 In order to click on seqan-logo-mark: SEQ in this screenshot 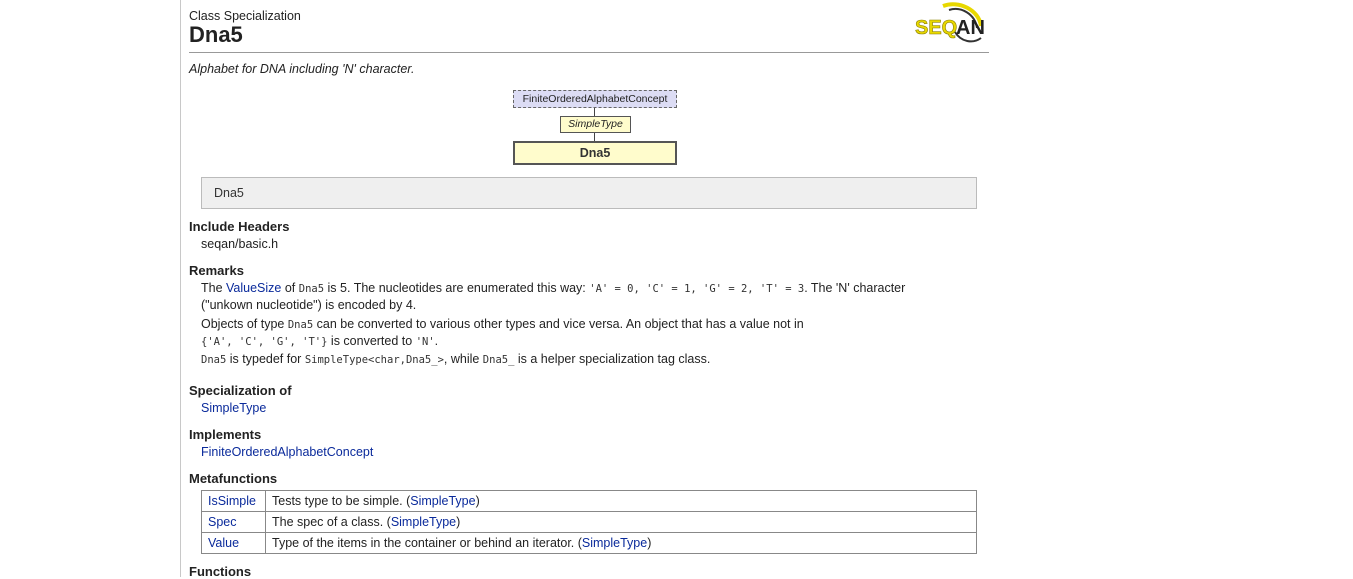, I will do `click(936, 28)`.